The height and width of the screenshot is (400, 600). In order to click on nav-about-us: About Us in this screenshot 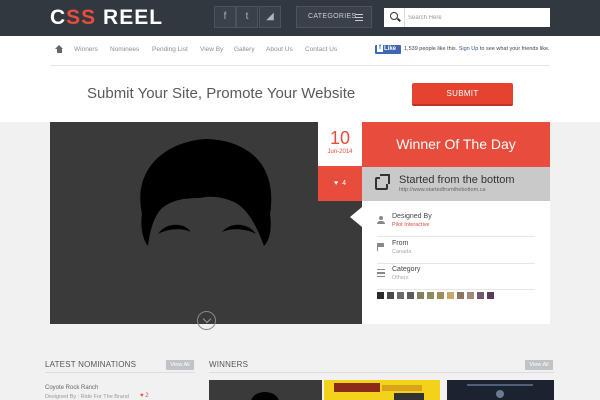, I will do `click(279, 49)`.